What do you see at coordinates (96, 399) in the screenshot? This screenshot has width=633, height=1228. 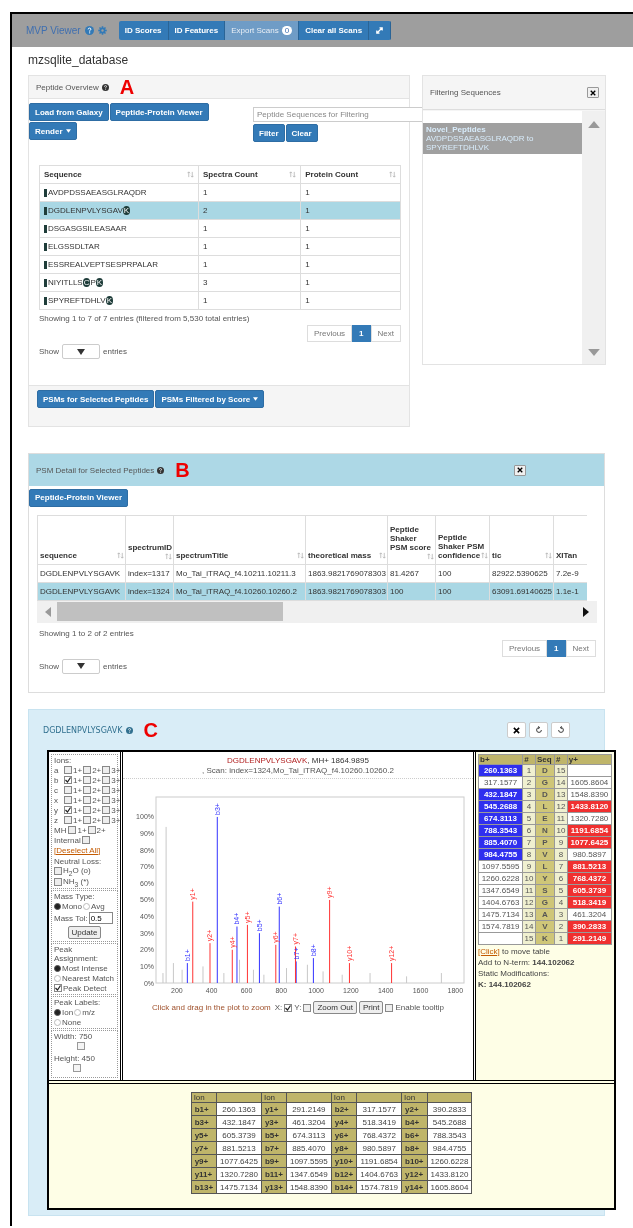 I see `action-button: PSMs for Selected Peptides` at bounding box center [96, 399].